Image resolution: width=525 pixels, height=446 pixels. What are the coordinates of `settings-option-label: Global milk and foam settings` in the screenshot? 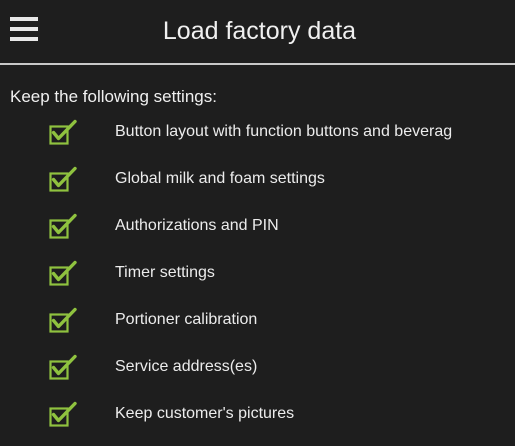 It's located at (220, 178).